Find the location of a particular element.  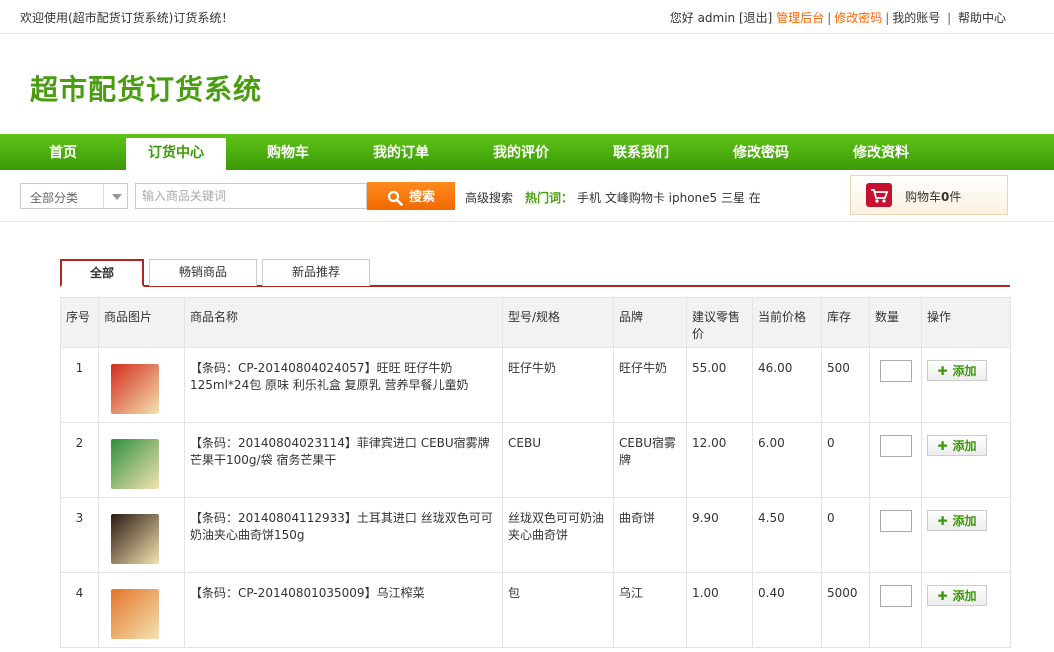

header-actions: 操作 is located at coordinates (966, 322).